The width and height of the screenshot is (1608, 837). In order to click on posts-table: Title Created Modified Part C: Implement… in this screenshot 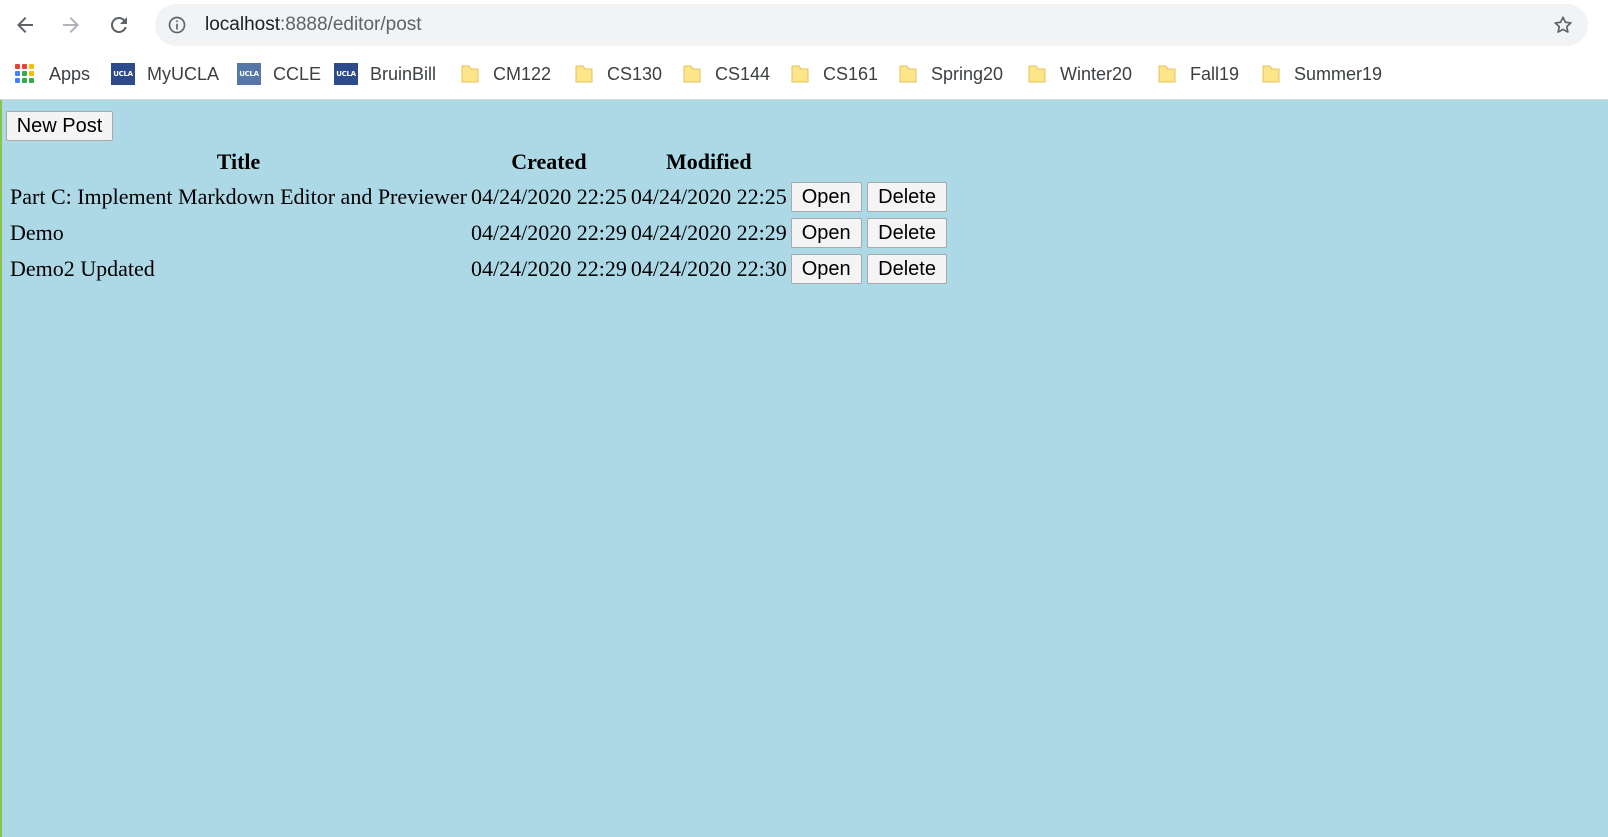, I will do `click(478, 216)`.